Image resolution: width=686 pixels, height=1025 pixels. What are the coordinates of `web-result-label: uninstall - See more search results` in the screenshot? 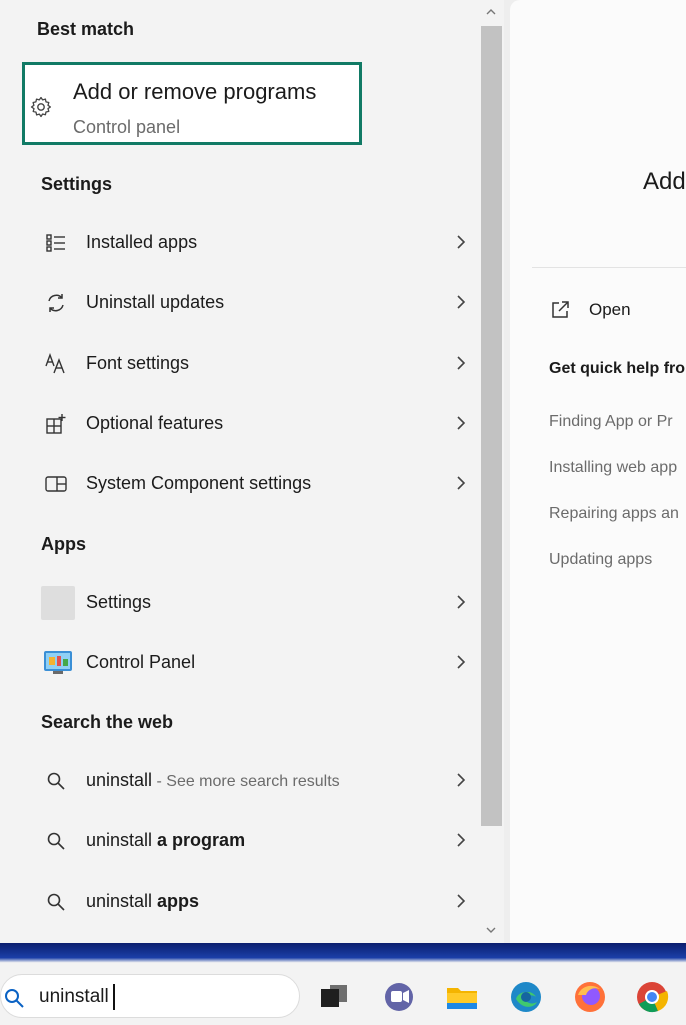 It's located at (213, 780).